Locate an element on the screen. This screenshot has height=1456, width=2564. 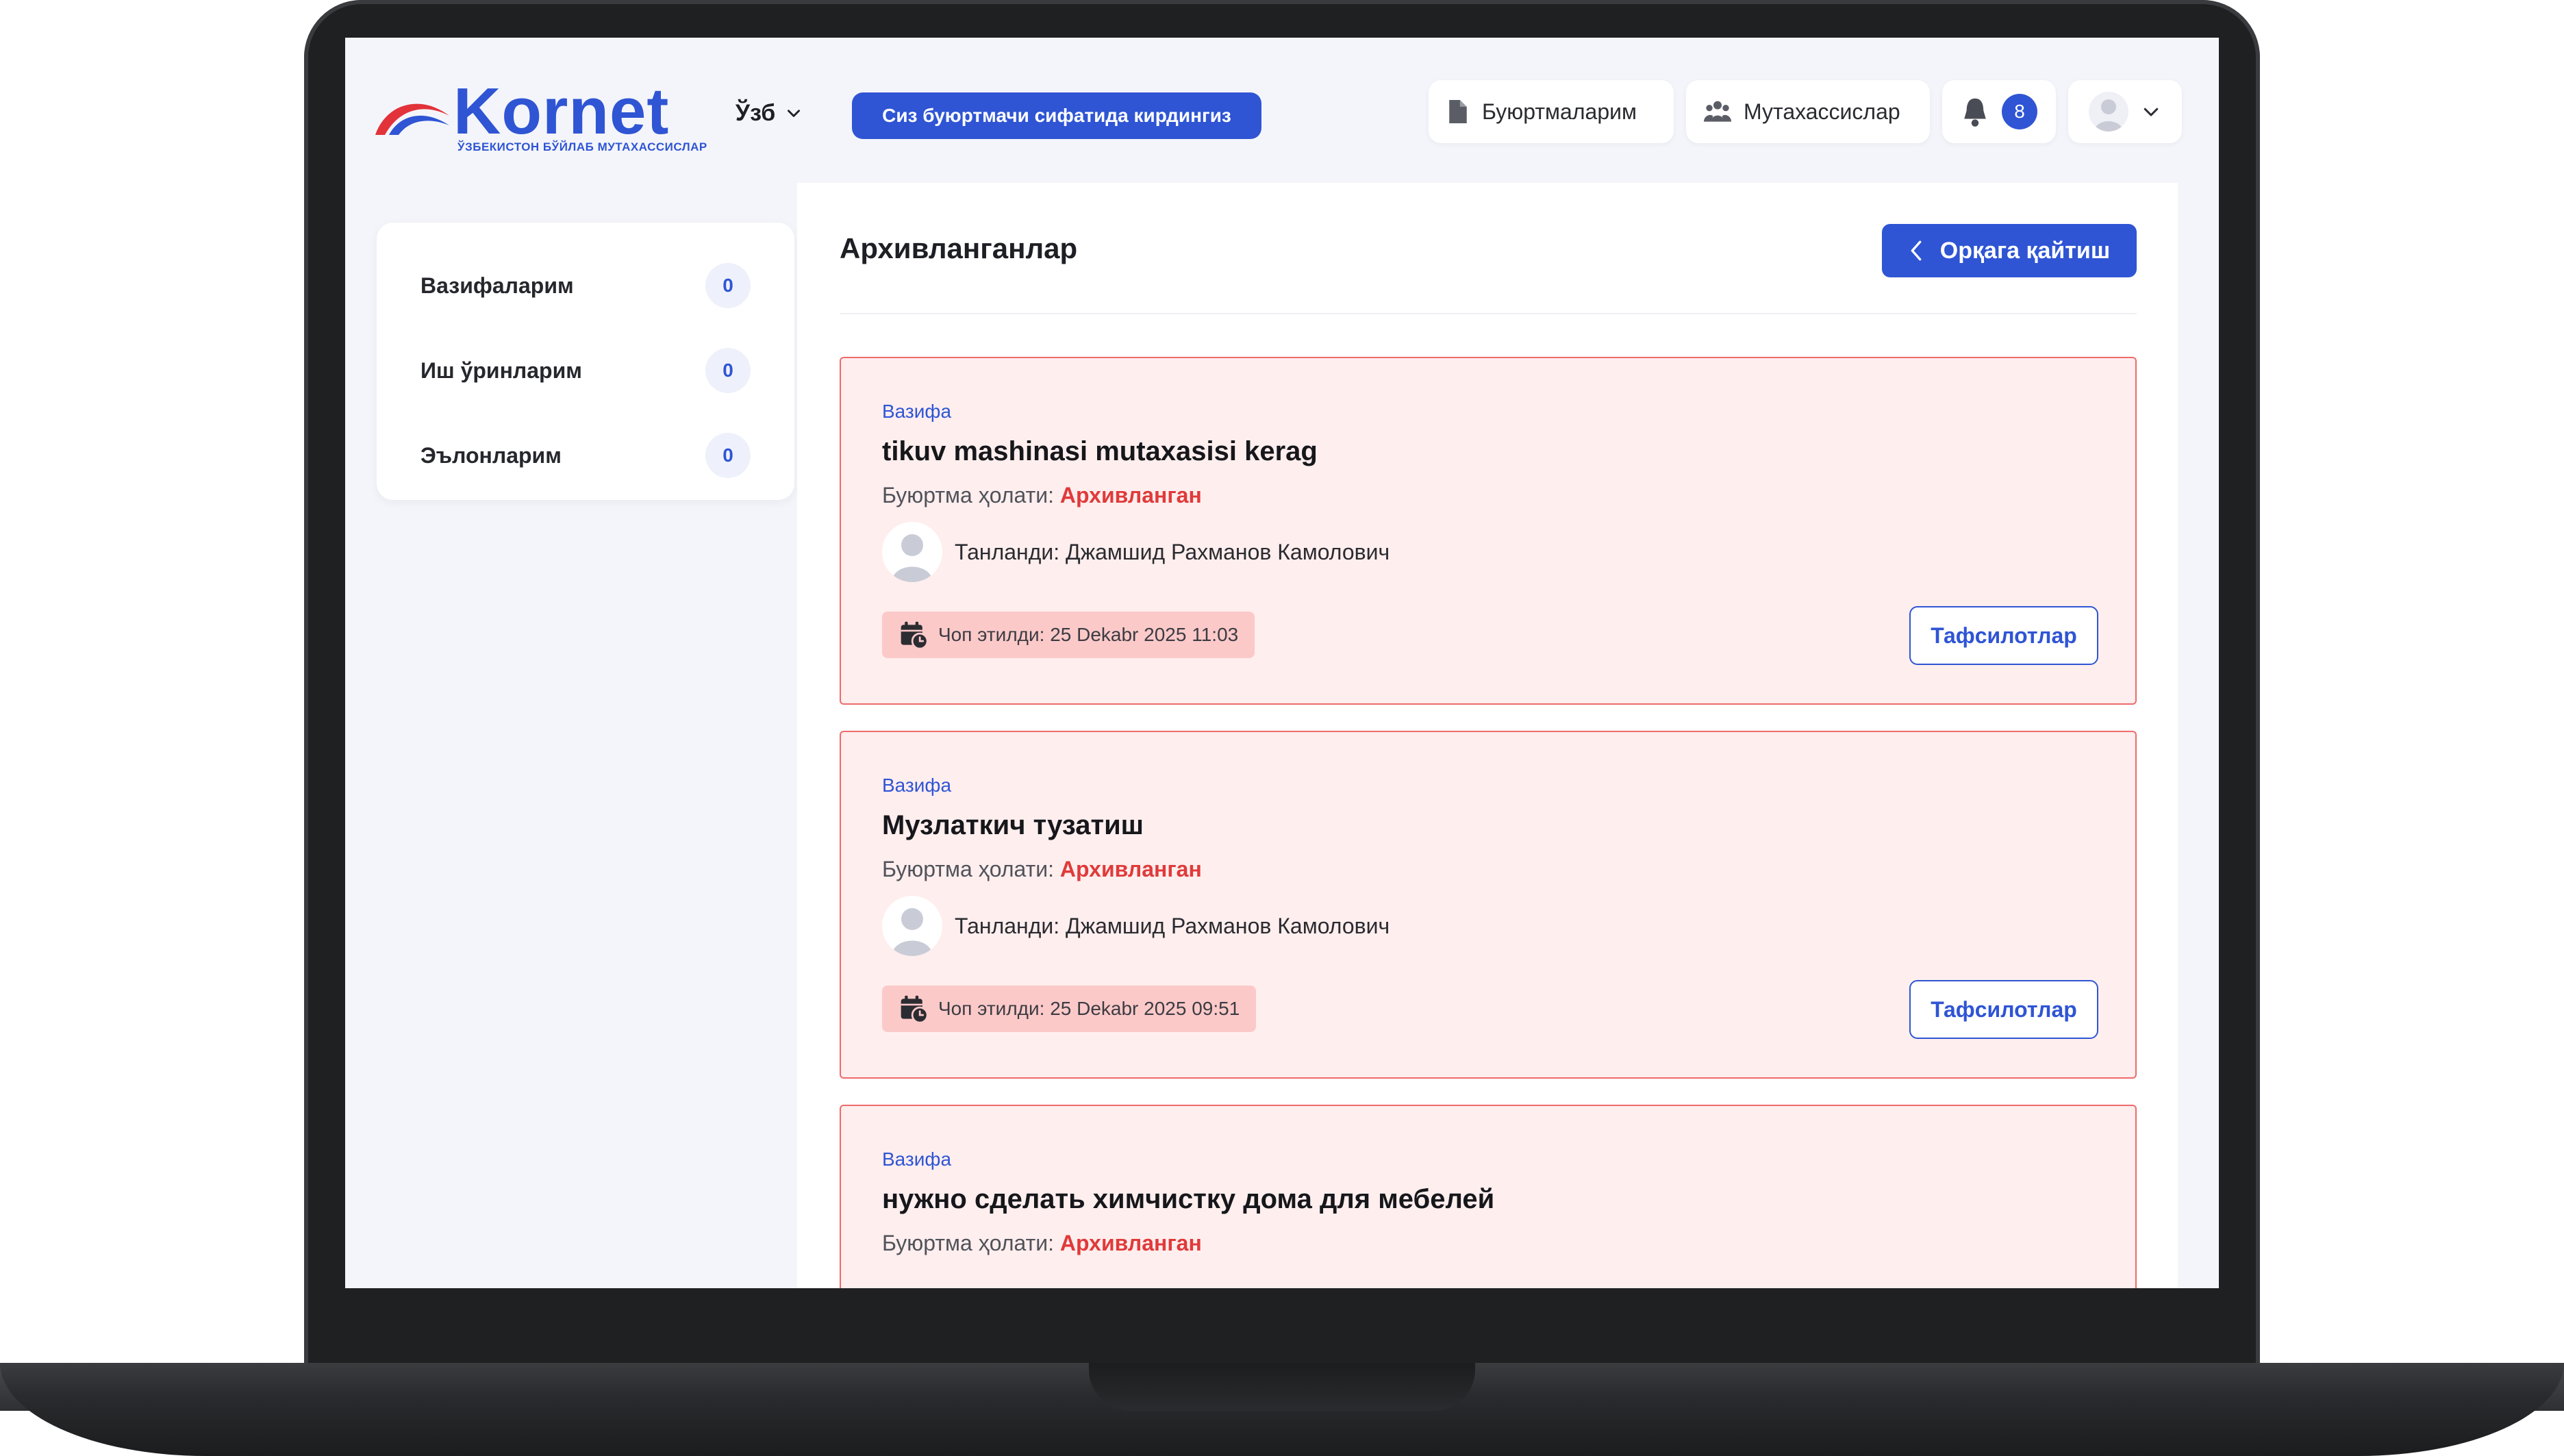
kornet-logo: Kornet ЎЗБЕКИСТОН БЎЙЛАБ МУТАХАССИСЛАР is located at coordinates (540, 114).